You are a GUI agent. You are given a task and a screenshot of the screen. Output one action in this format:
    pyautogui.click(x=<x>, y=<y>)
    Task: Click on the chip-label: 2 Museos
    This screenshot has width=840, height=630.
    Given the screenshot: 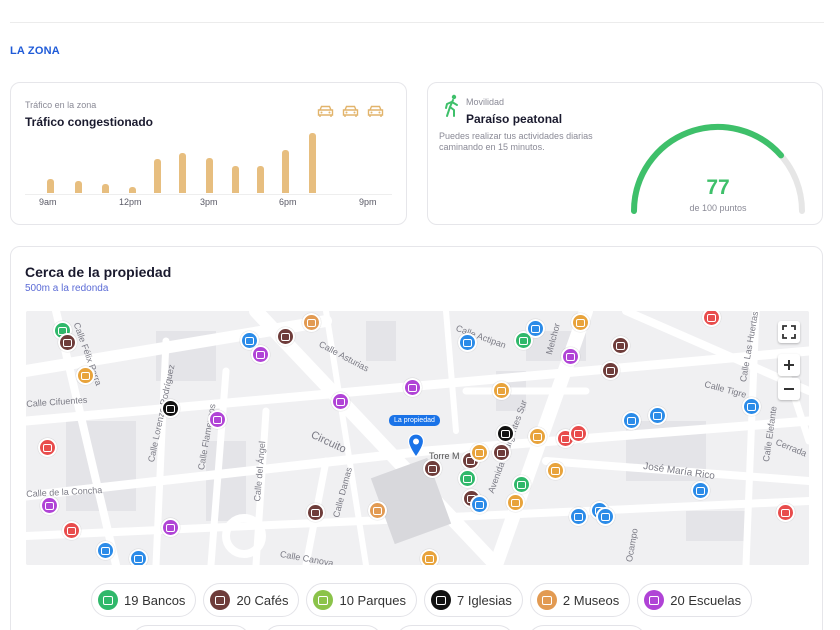 What is the action you would take?
    pyautogui.click(x=591, y=600)
    